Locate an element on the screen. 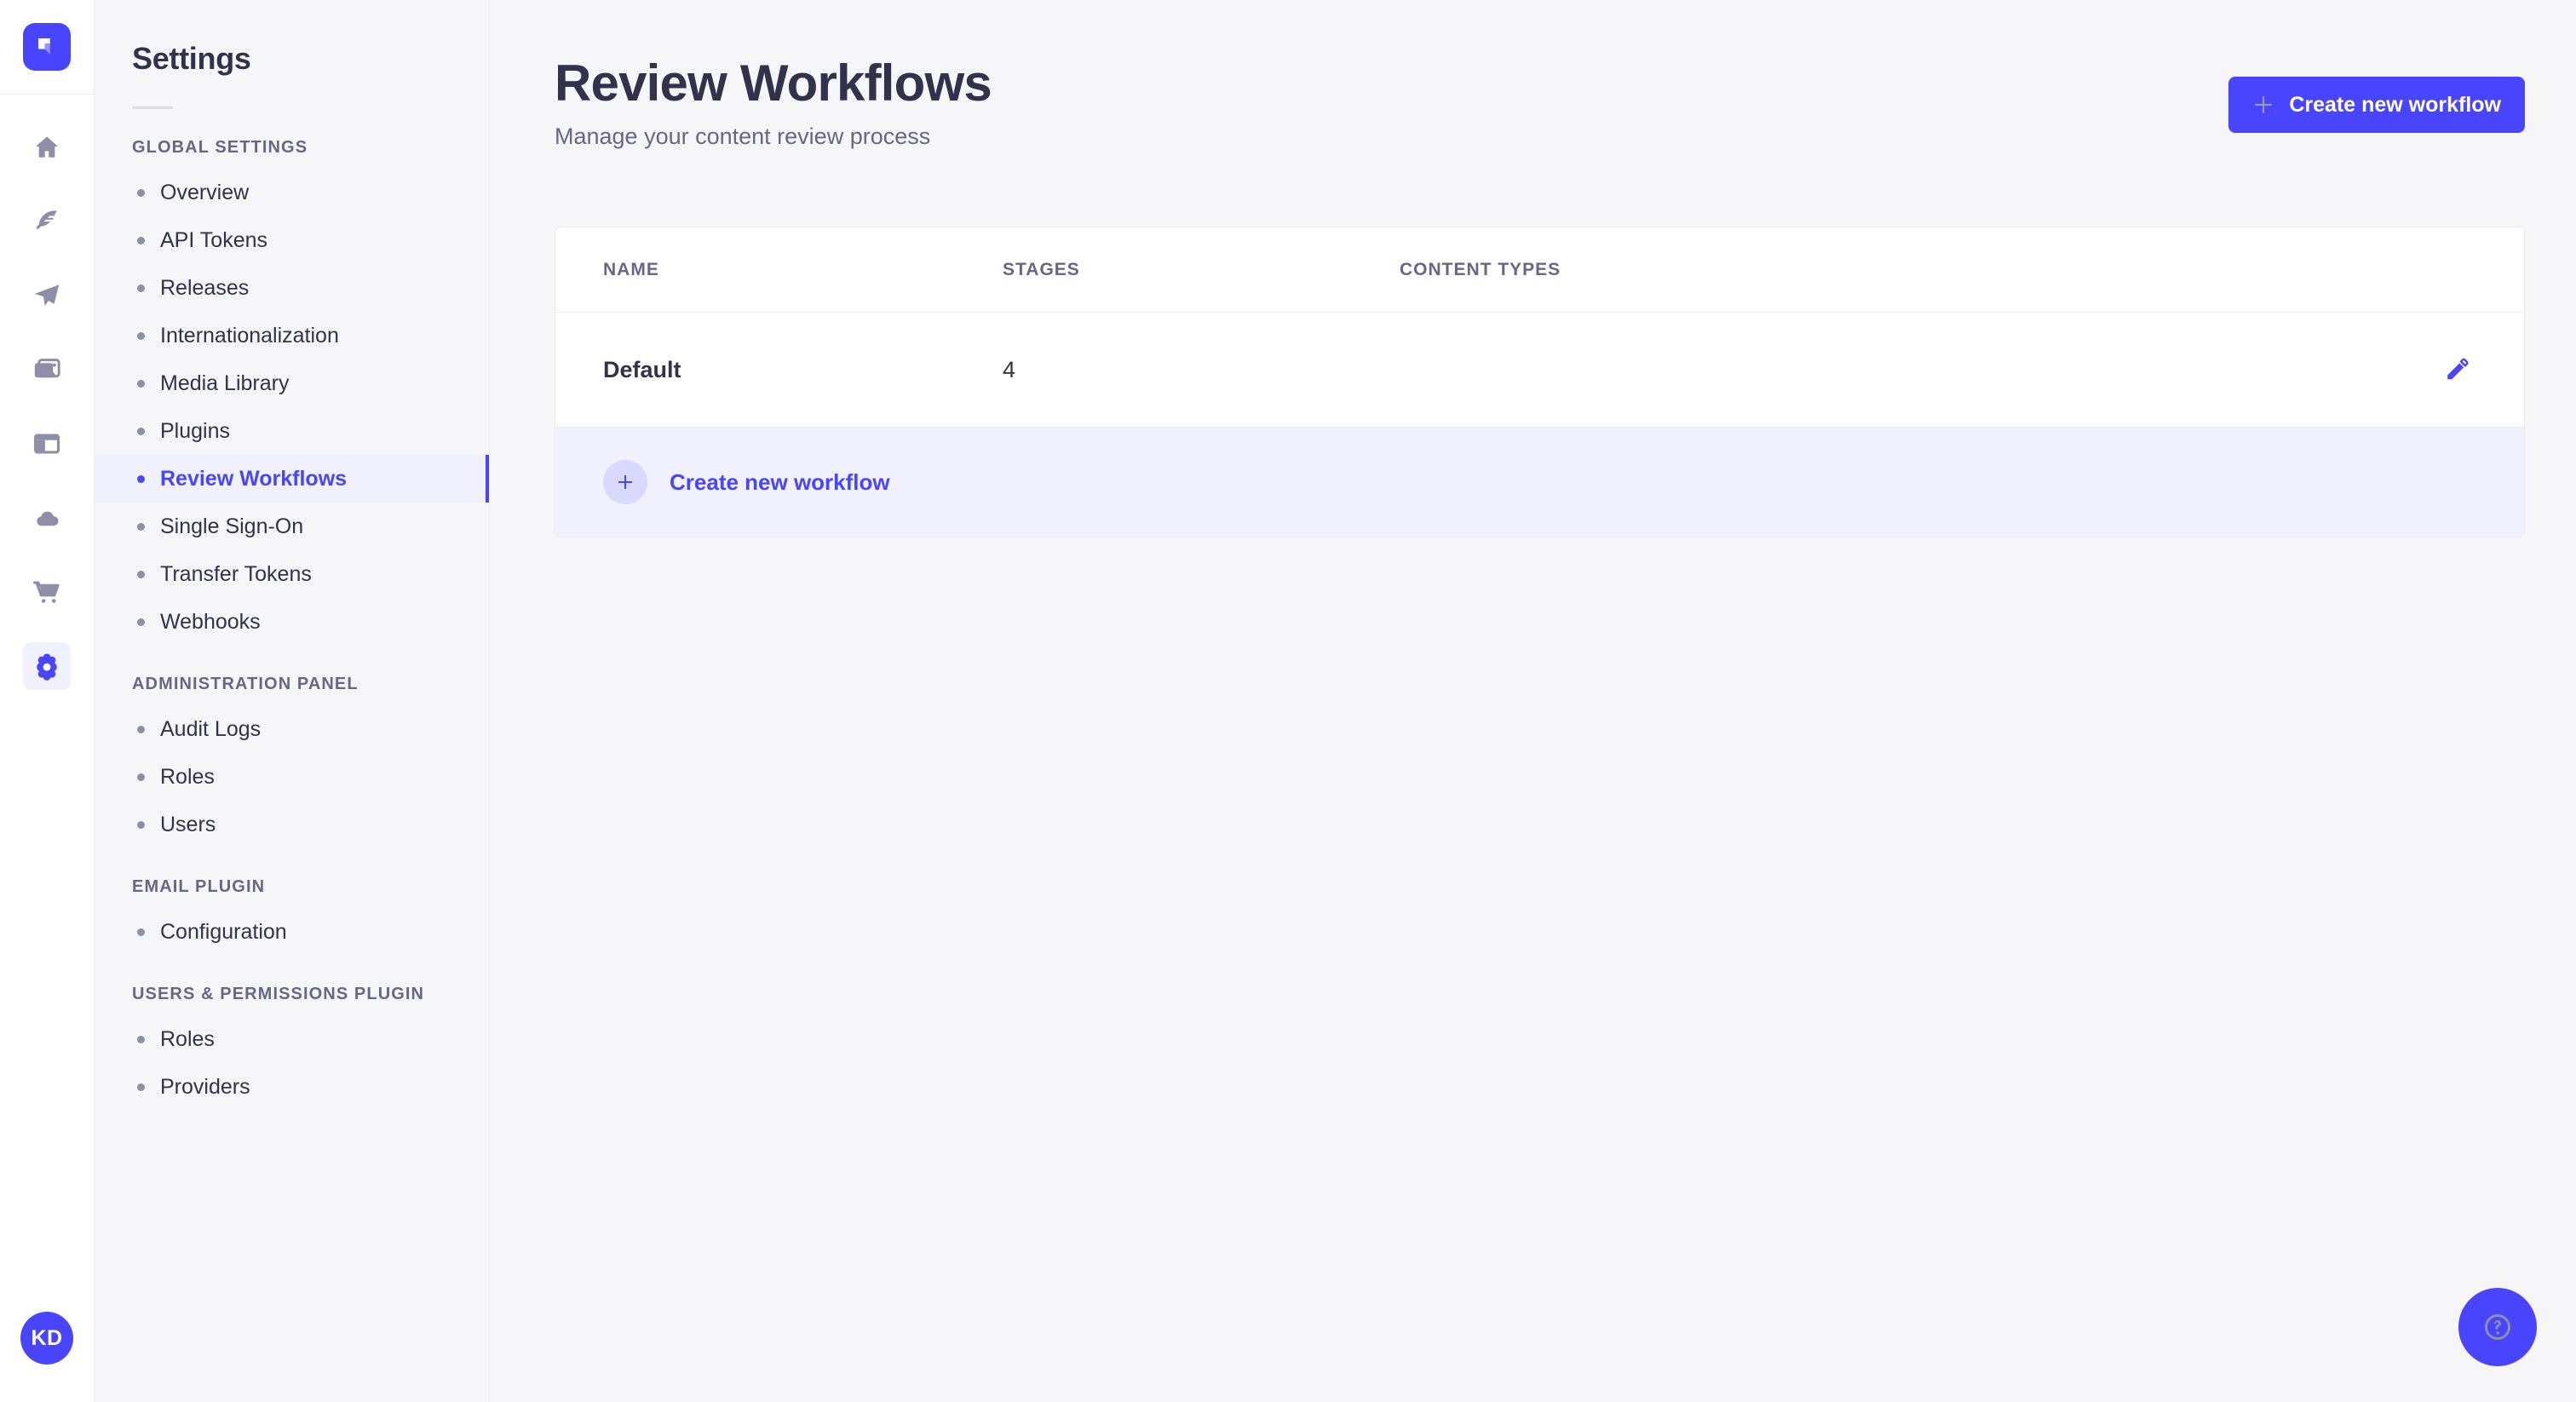  sidebar-item-label: Releases is located at coordinates (205, 287).